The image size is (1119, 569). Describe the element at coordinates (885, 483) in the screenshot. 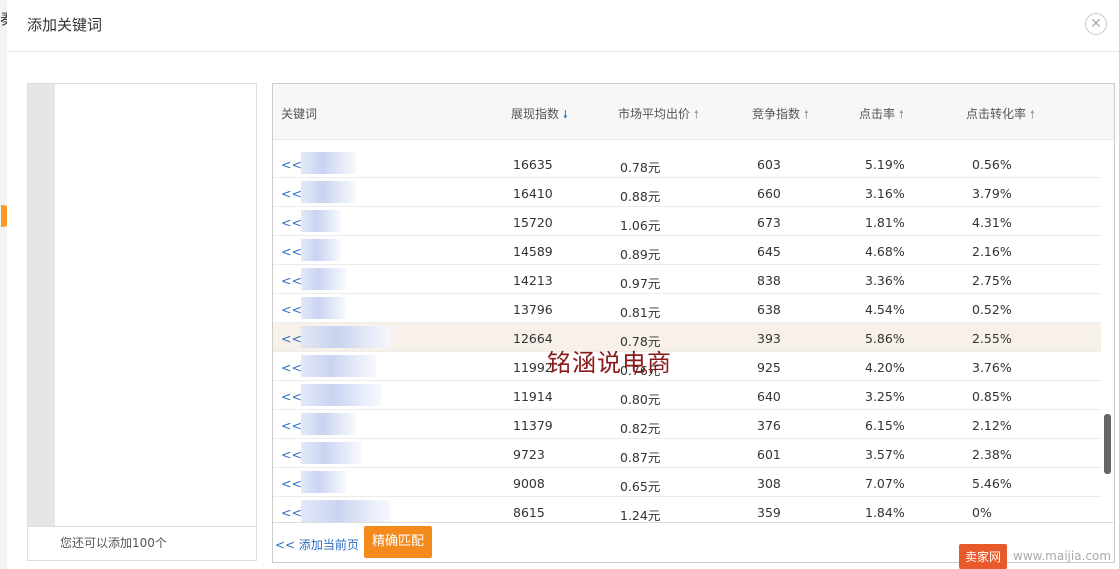

I see `ctr-cell: 7.07%` at that location.